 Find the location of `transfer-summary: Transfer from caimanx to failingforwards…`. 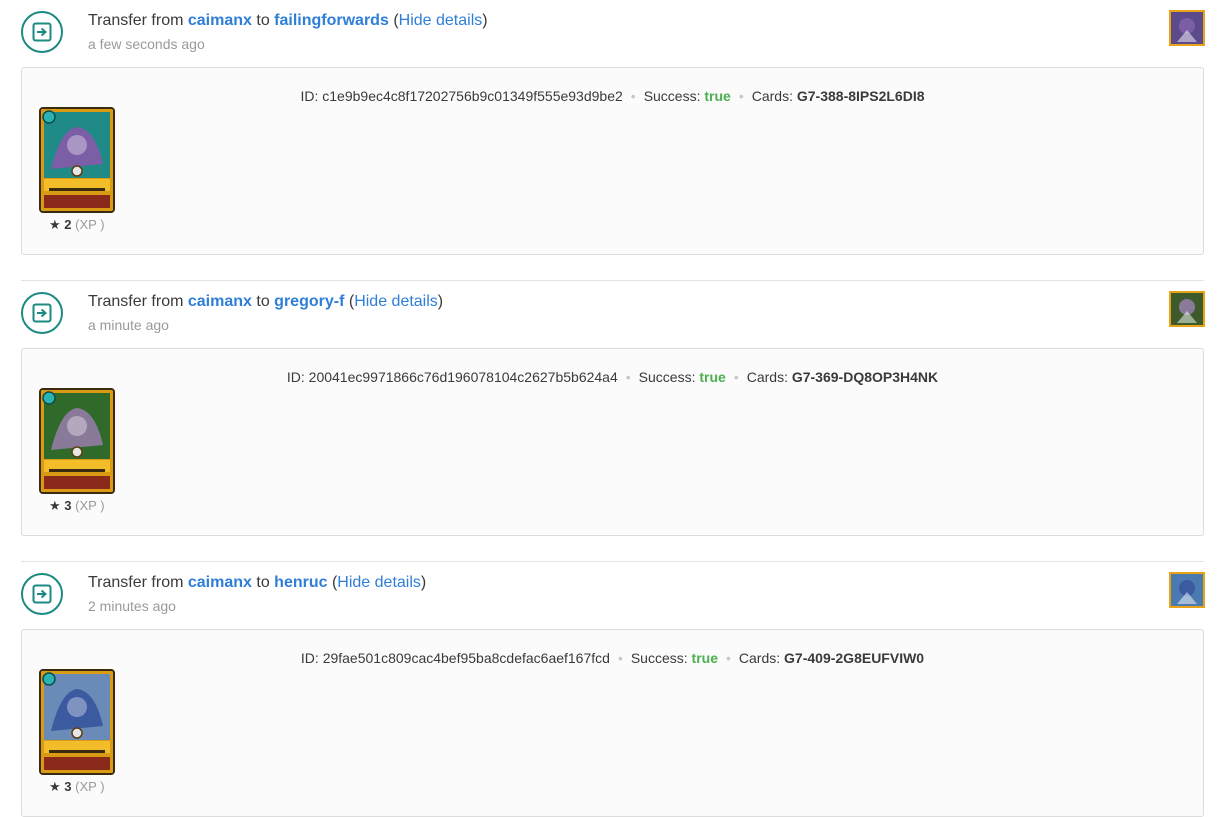

transfer-summary: Transfer from caimanx to failingforwards… is located at coordinates (288, 21).